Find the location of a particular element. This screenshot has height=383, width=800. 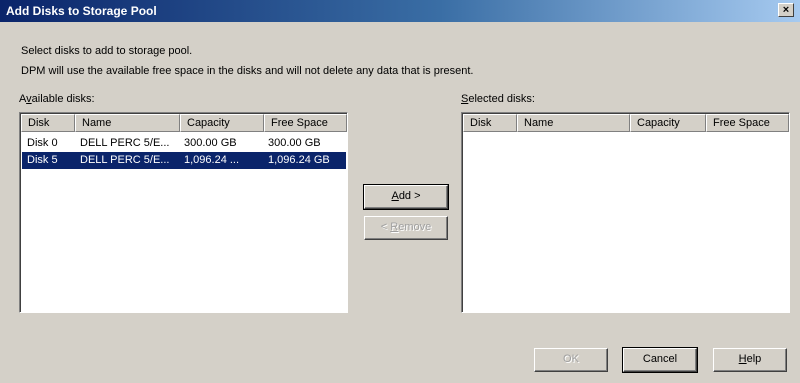

dialog-title: Add Disks to Storage Pool is located at coordinates (81, 11).